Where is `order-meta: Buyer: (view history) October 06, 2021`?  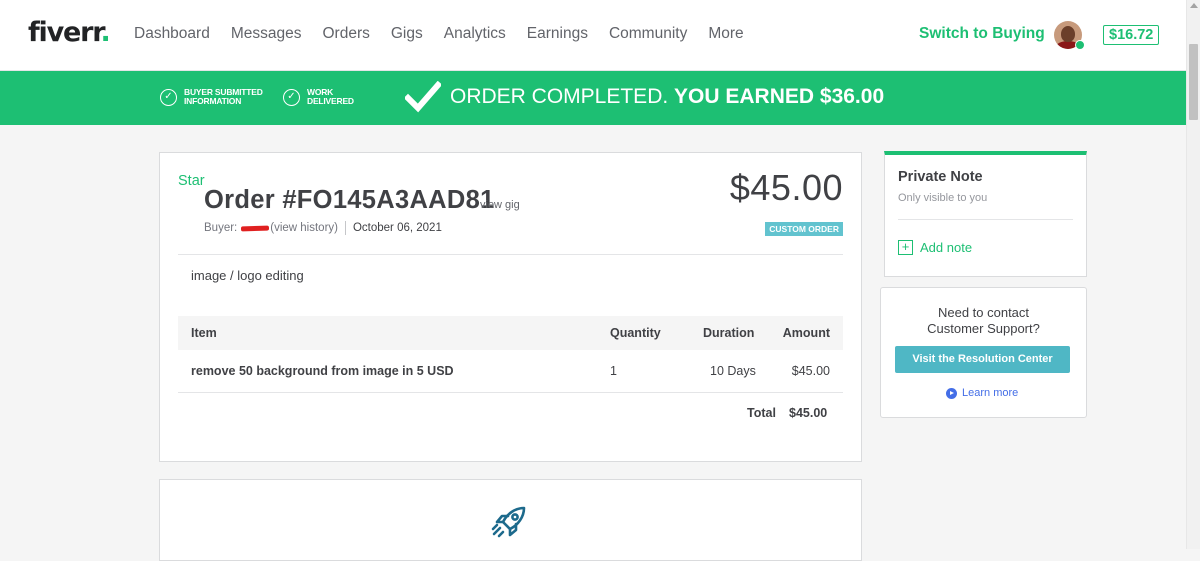 order-meta: Buyer: (view history) October 06, 2021 is located at coordinates (323, 228).